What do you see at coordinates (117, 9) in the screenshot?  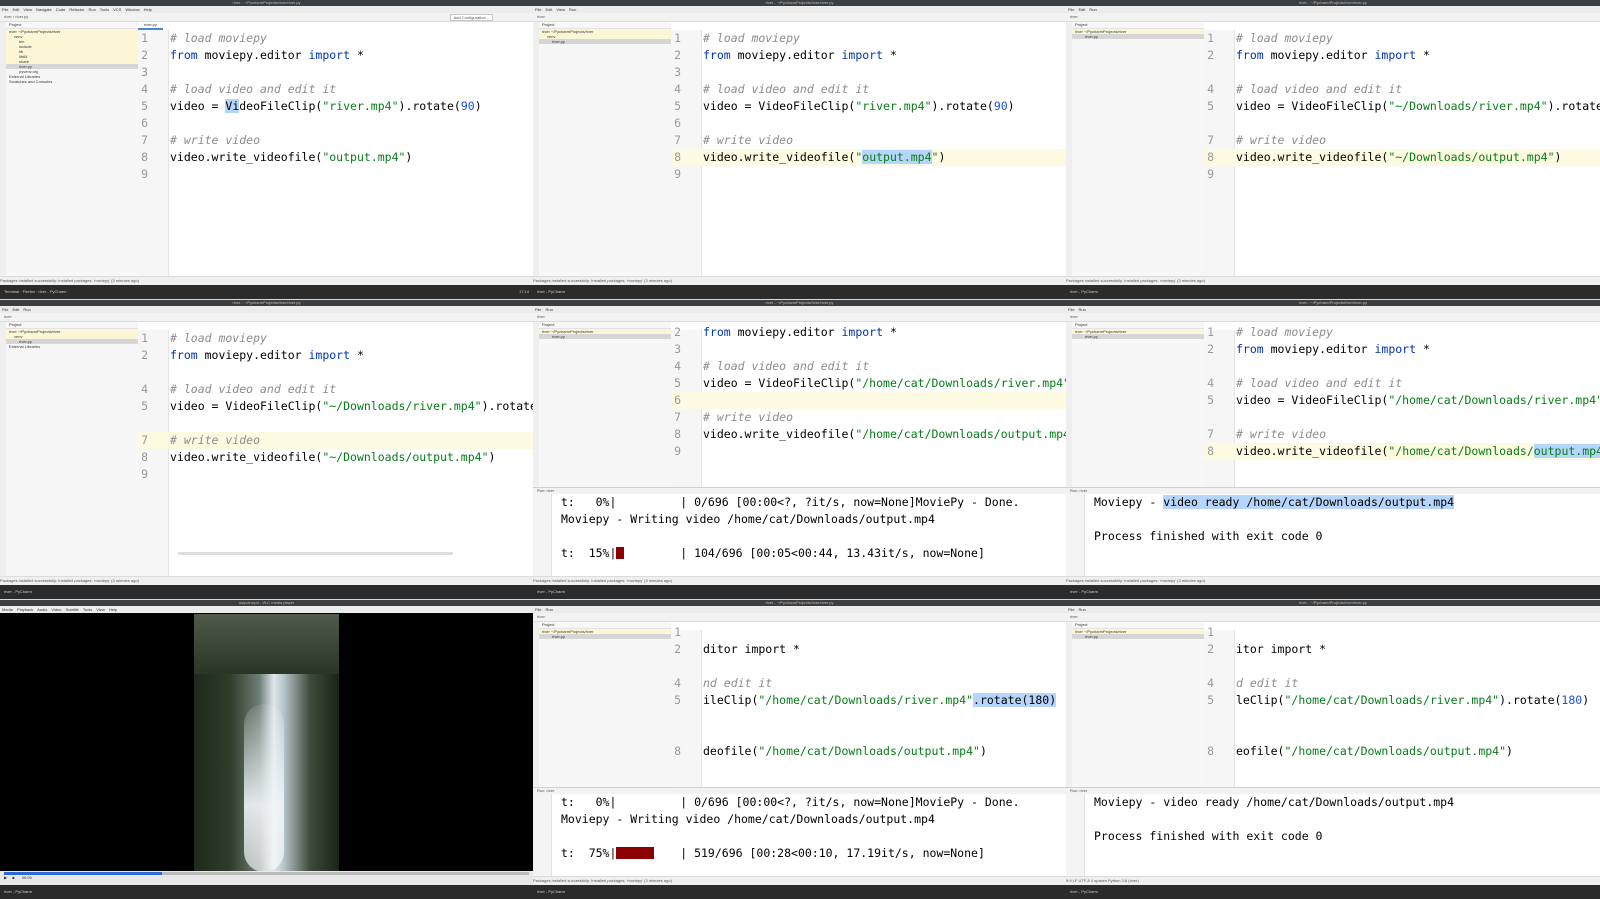 I see `menu-vcs: VCS` at bounding box center [117, 9].